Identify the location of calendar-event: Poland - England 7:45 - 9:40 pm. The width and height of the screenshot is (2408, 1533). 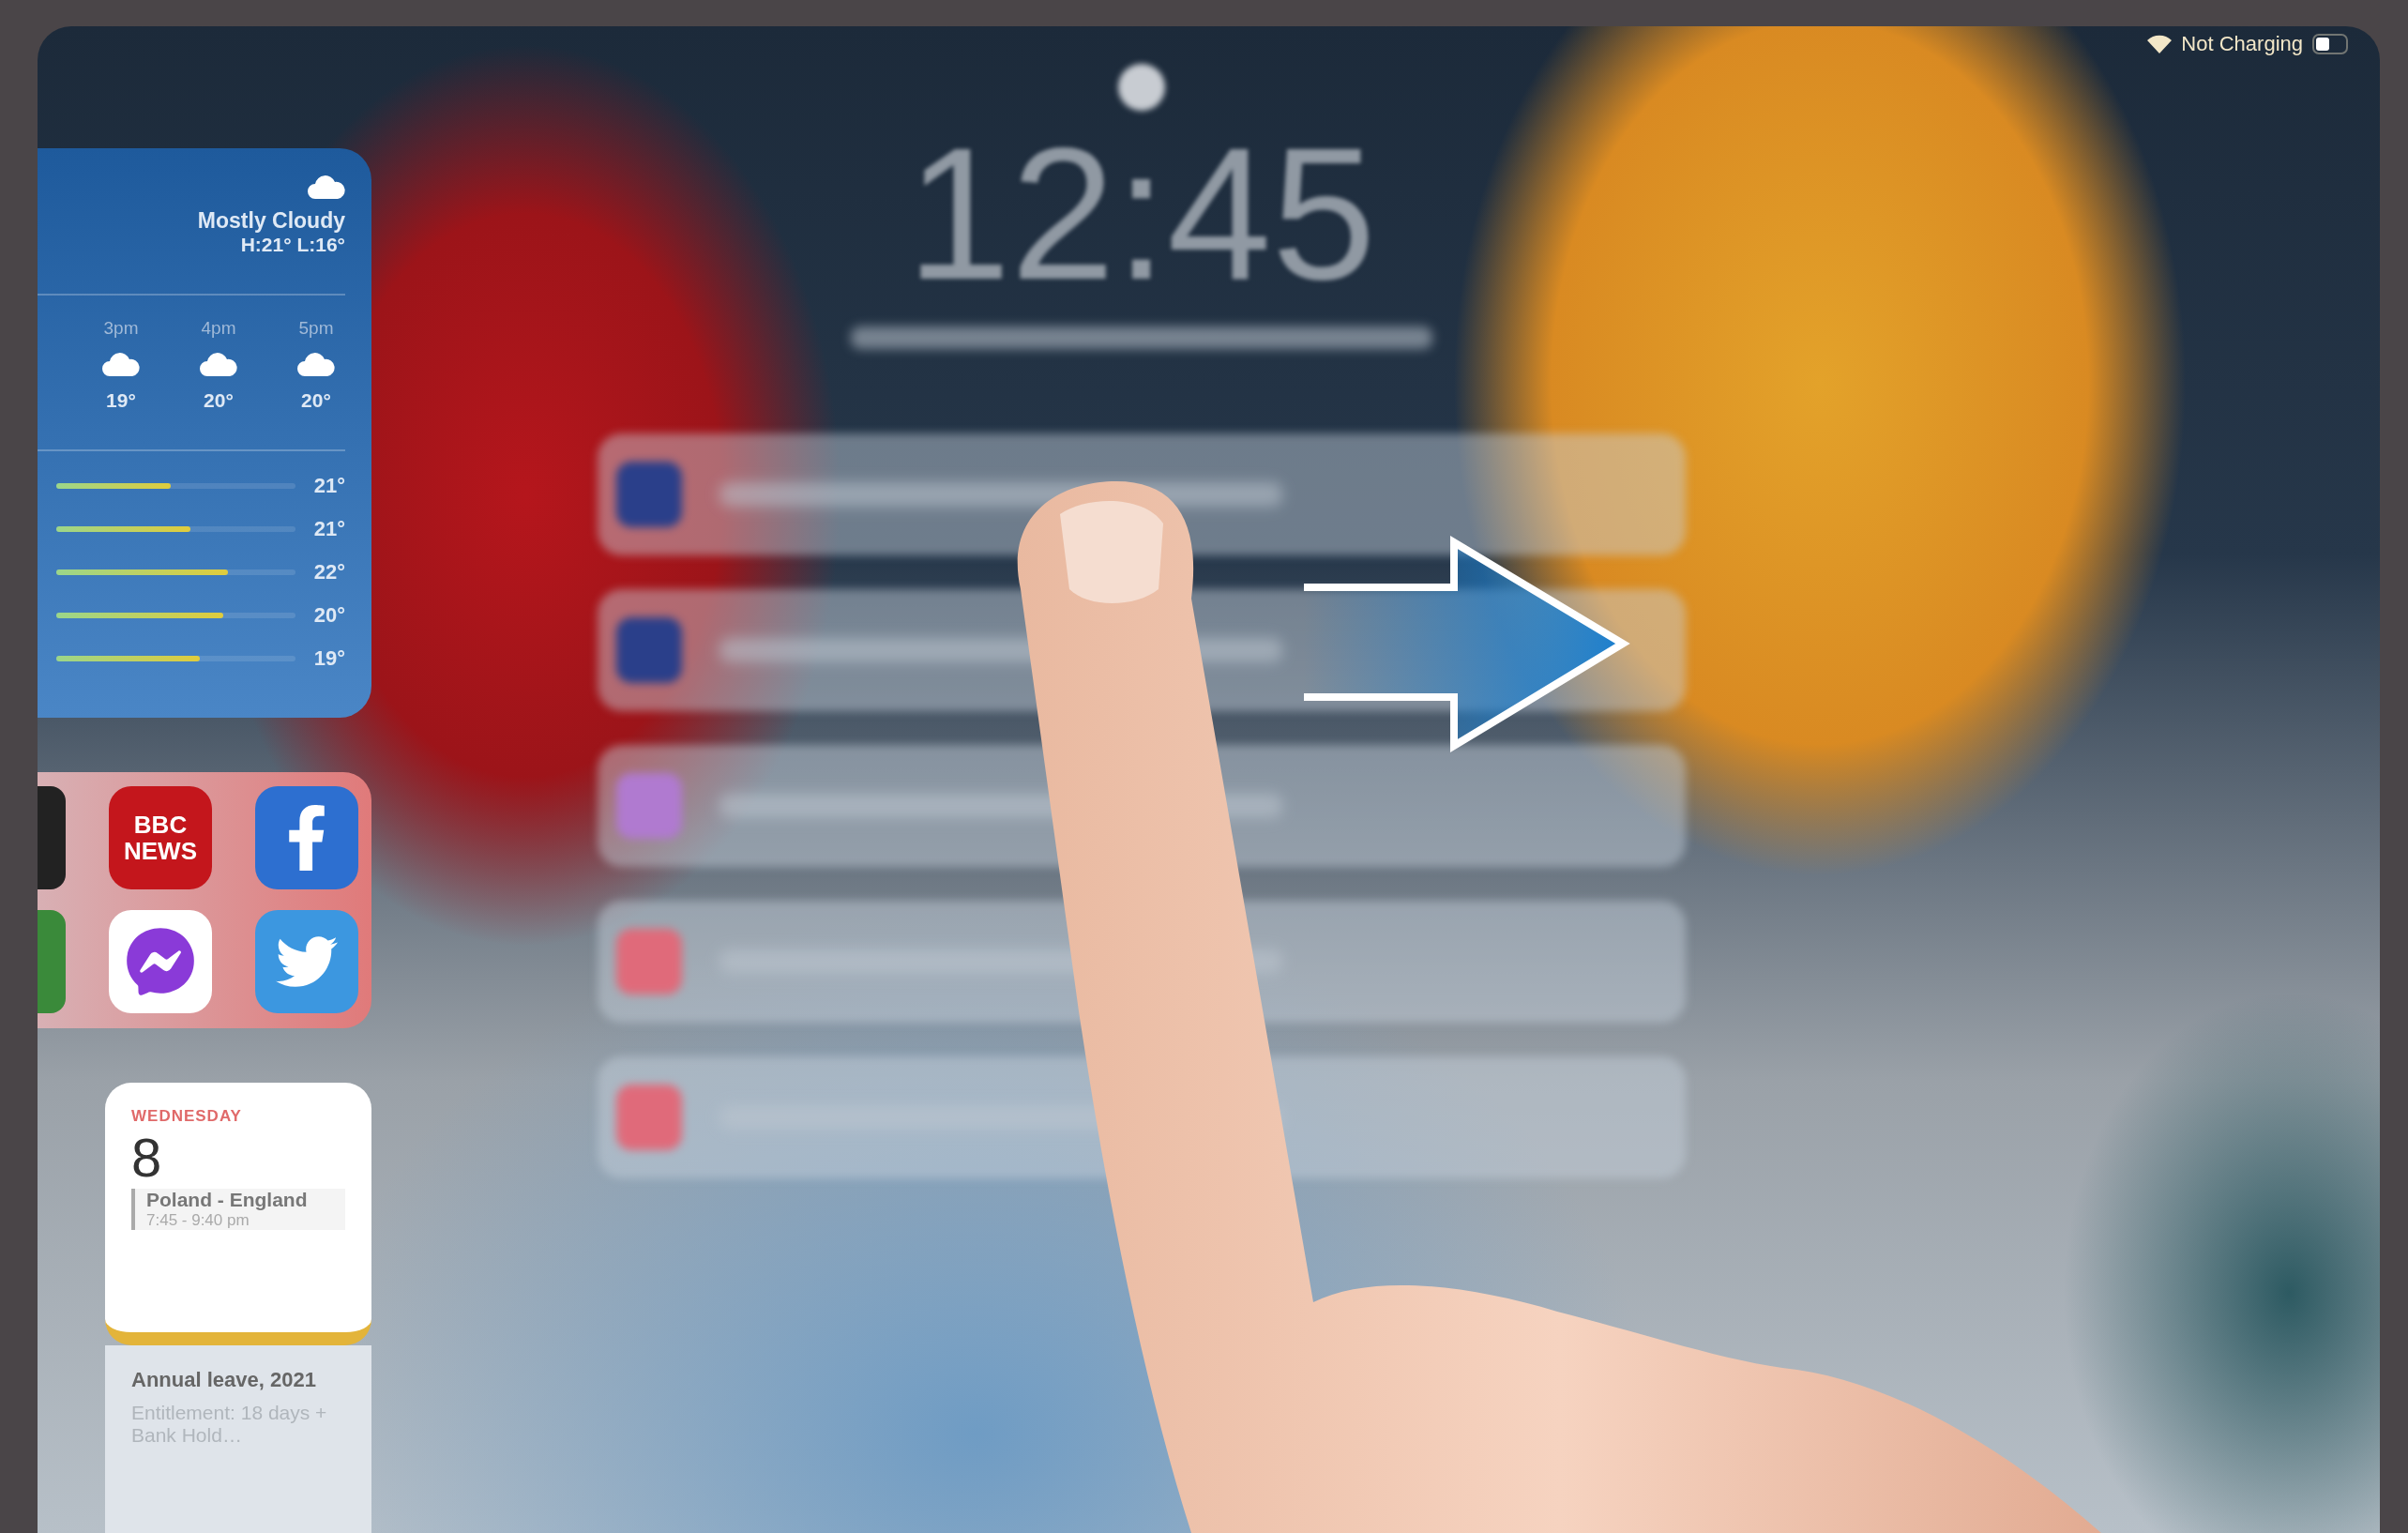
(238, 1209).